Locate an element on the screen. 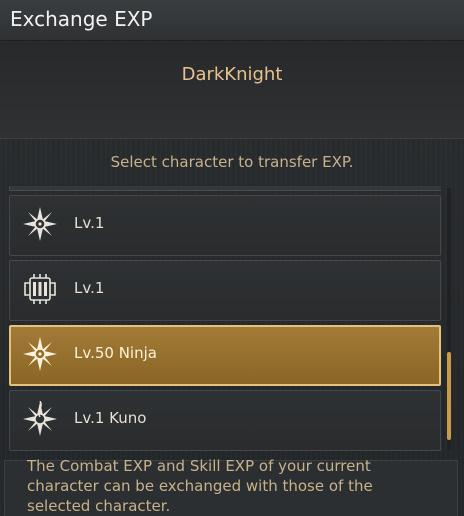  character-level-label: Lv.1 Kuno is located at coordinates (110, 418).